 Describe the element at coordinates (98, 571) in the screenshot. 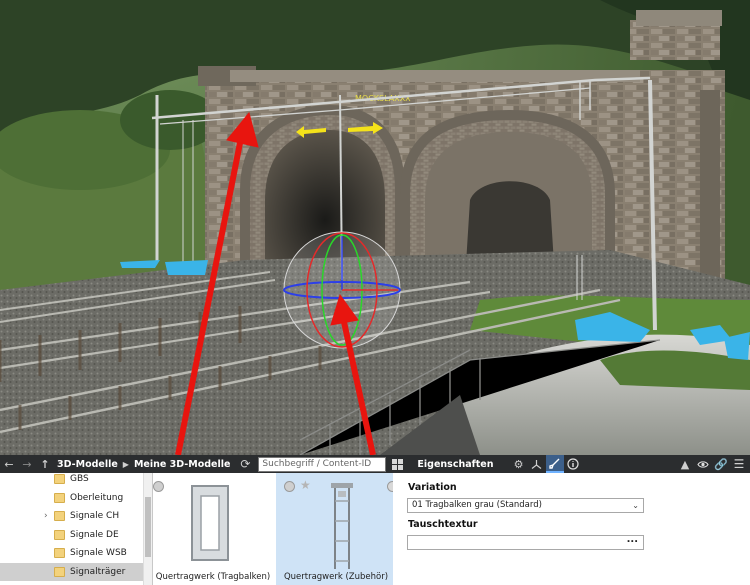

I see `tree-item-label: Signalträger` at that location.